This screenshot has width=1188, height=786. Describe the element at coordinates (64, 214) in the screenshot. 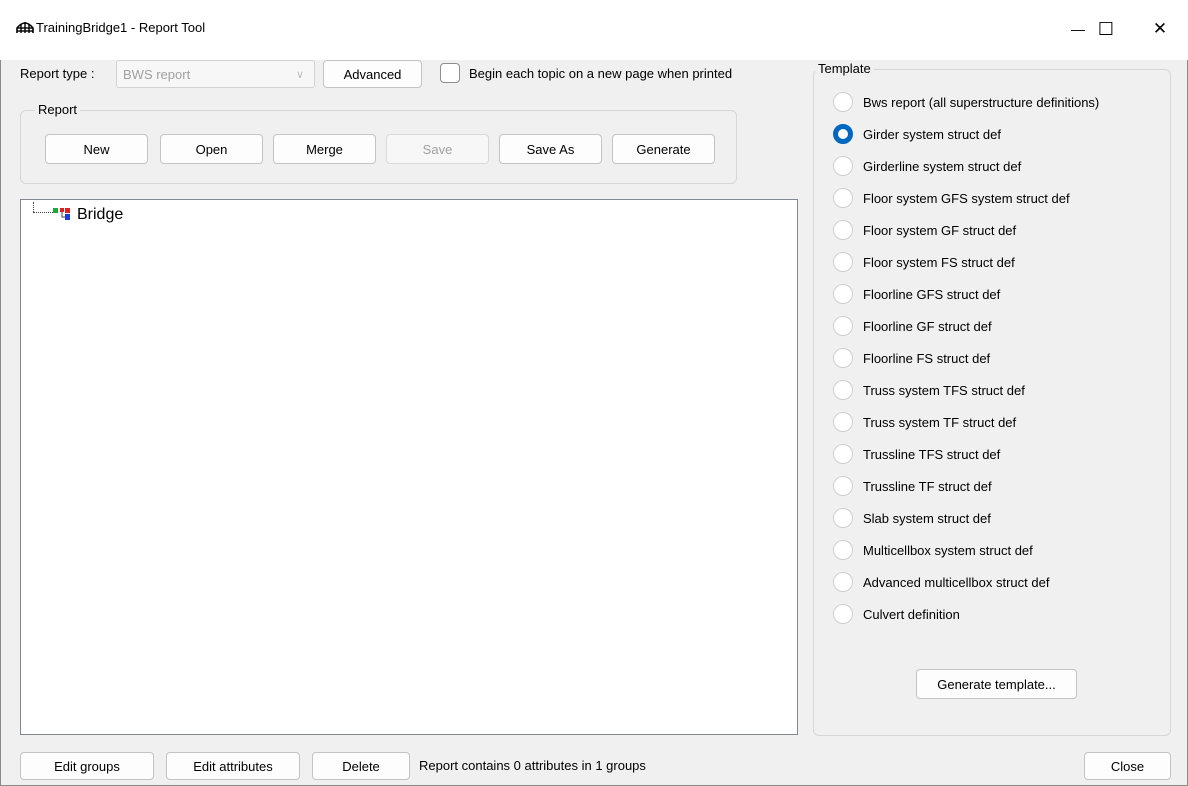

I see `bridge-tree-icon` at that location.